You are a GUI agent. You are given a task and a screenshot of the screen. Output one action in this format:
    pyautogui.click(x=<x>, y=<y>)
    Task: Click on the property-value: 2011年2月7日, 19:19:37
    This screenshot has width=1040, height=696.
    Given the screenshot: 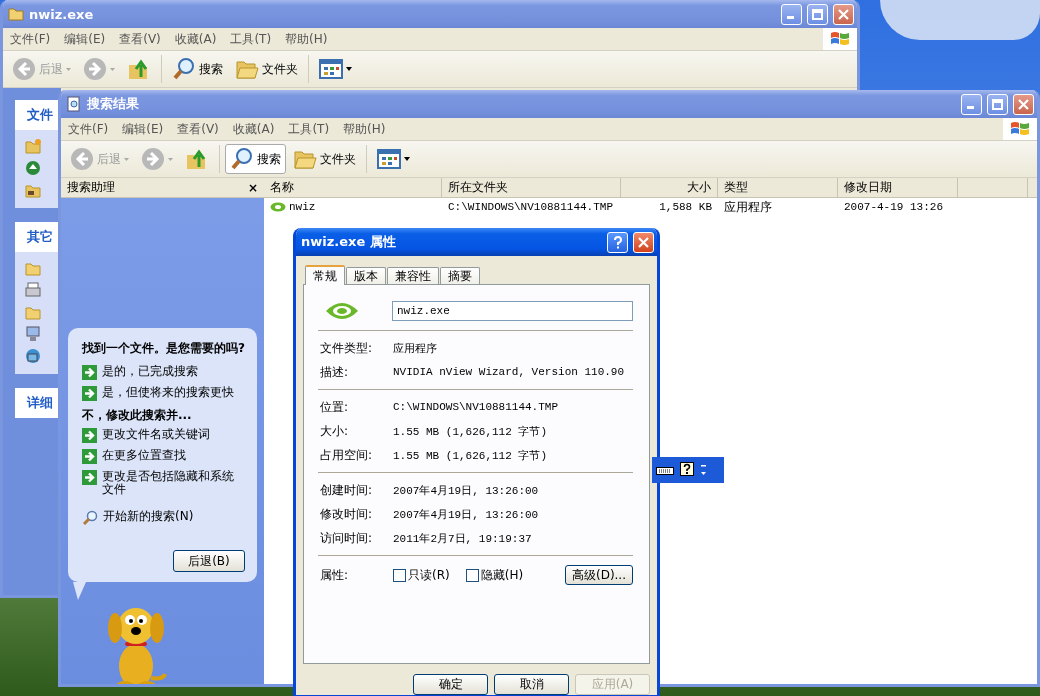 What is the action you would take?
    pyautogui.click(x=462, y=538)
    